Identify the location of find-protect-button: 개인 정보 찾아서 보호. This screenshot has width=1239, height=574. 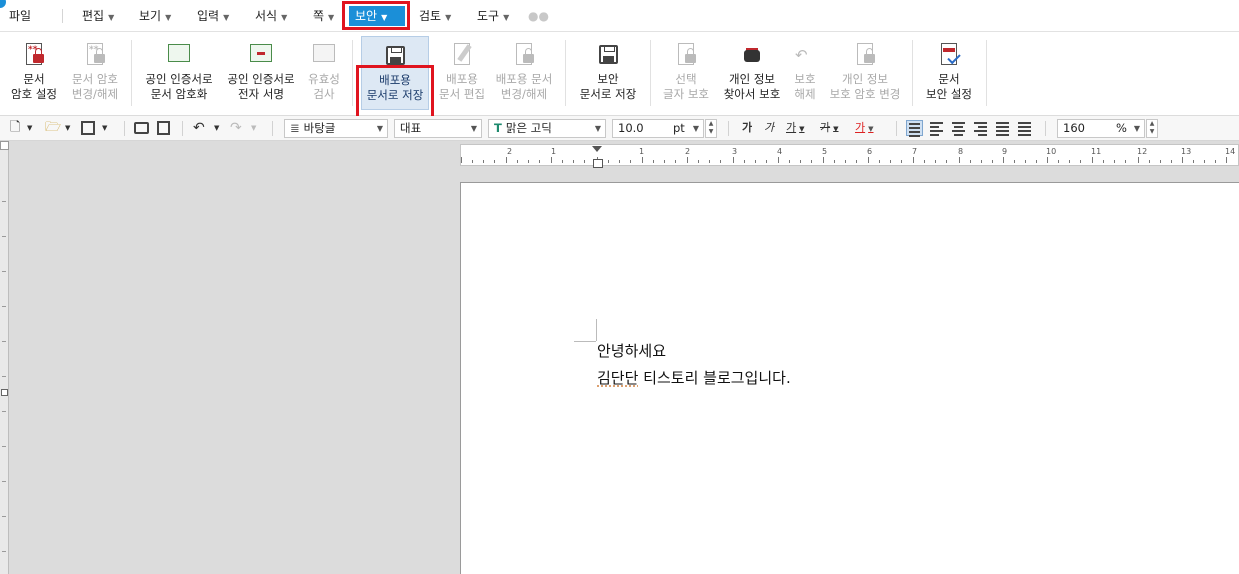
(752, 73).